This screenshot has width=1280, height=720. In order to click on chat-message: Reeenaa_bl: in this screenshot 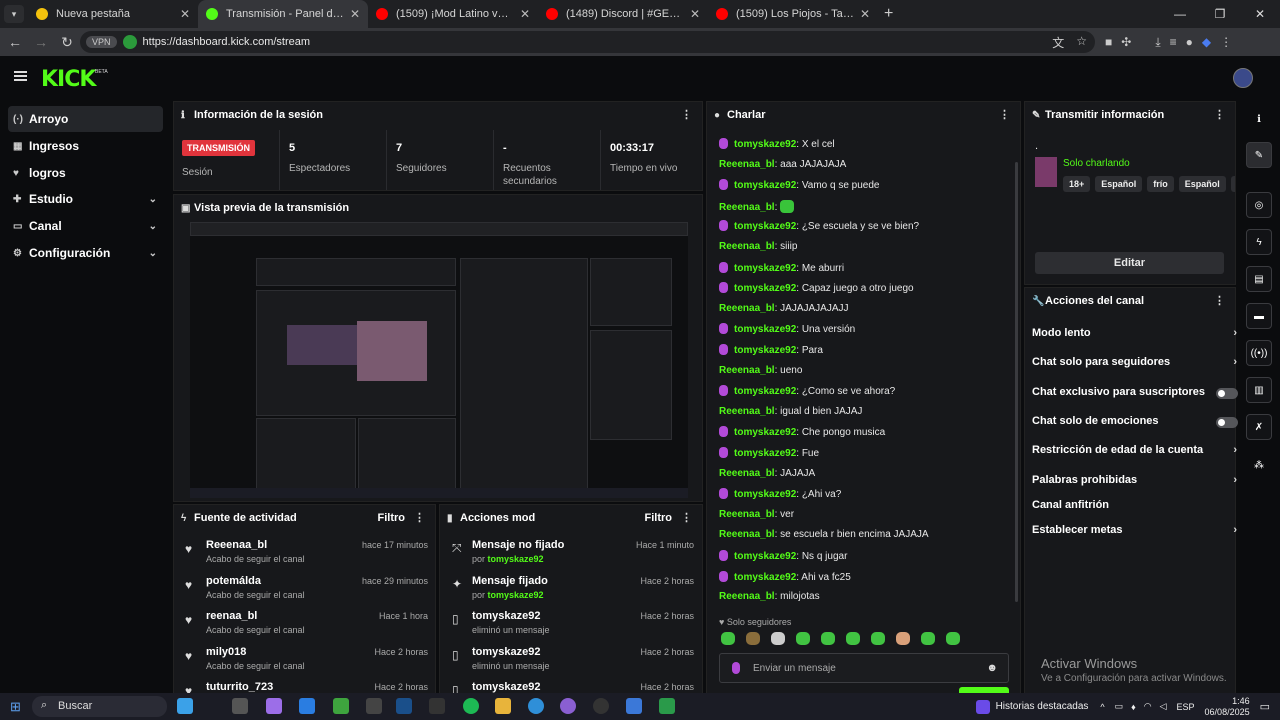, I will do `click(757, 206)`.